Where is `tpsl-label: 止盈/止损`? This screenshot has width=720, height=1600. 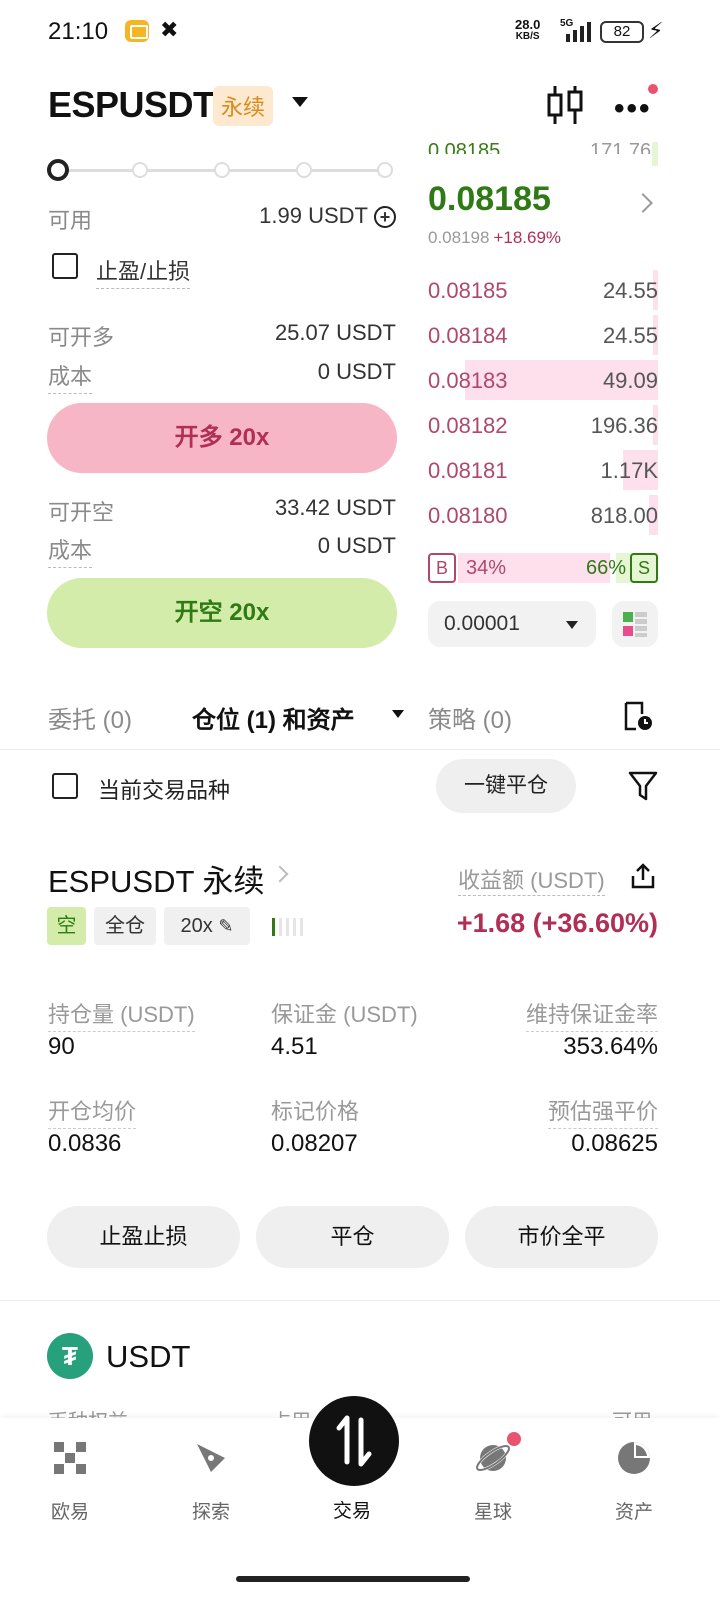 tpsl-label: 止盈/止损 is located at coordinates (143, 271).